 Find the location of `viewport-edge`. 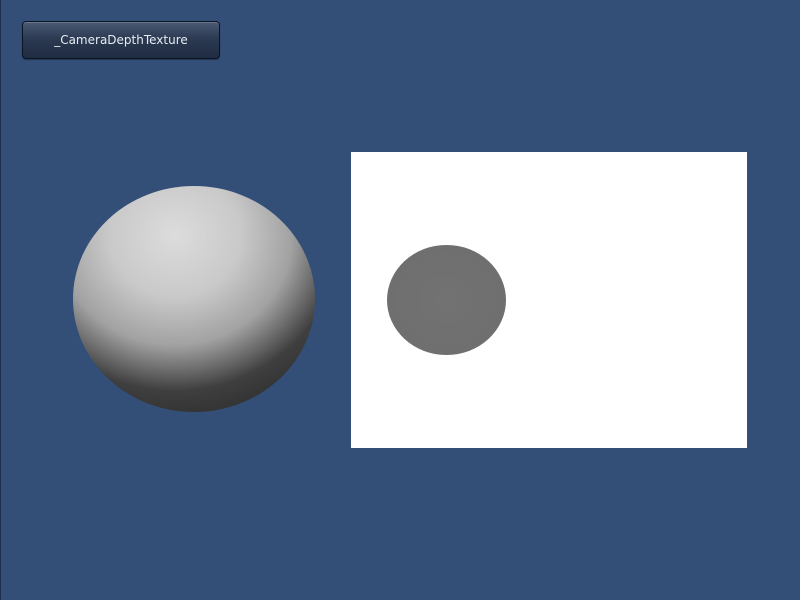

viewport-edge is located at coordinates (0, 300).